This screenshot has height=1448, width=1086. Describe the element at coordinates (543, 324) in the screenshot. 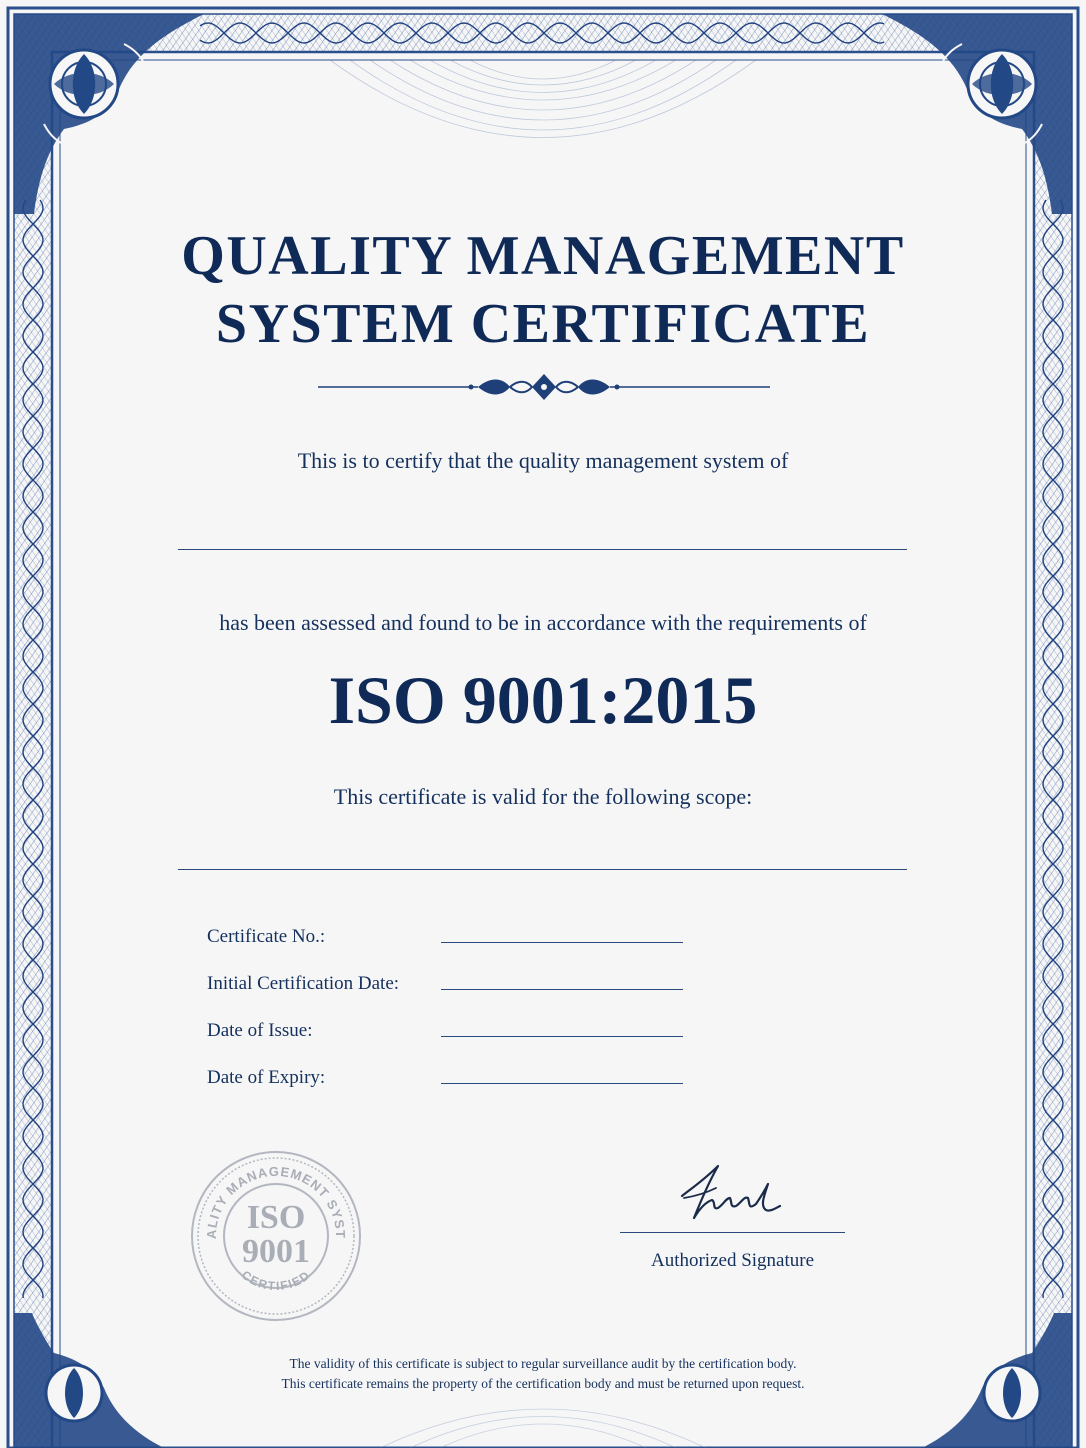

I see `certificate-title-line2: SYSTEM CERTIFICATE` at that location.